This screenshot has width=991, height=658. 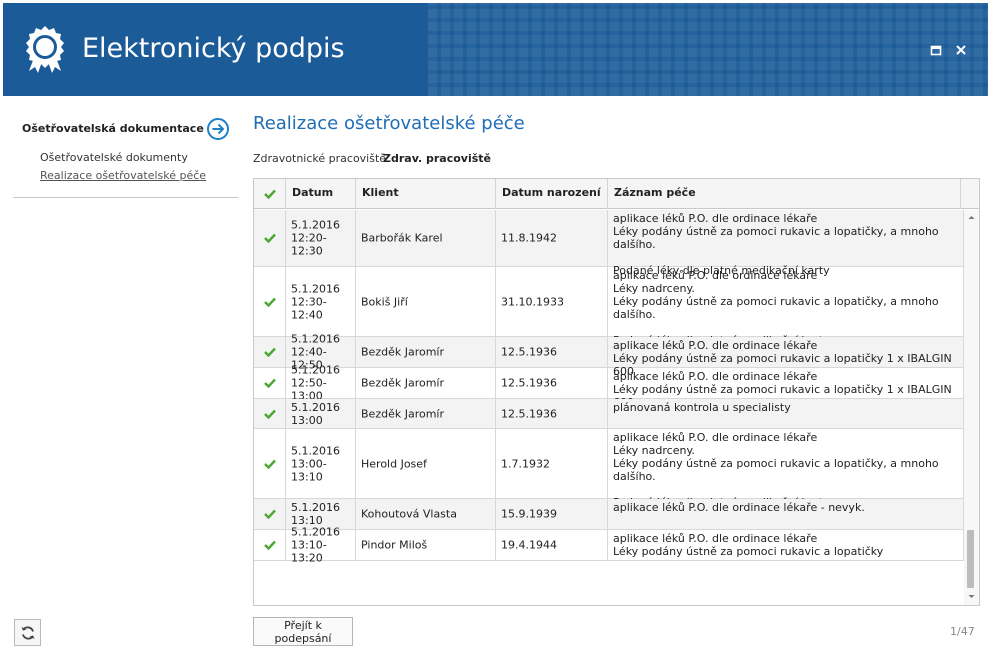 I want to click on row-client-cell: Bokiš Jiří, so click(x=426, y=301).